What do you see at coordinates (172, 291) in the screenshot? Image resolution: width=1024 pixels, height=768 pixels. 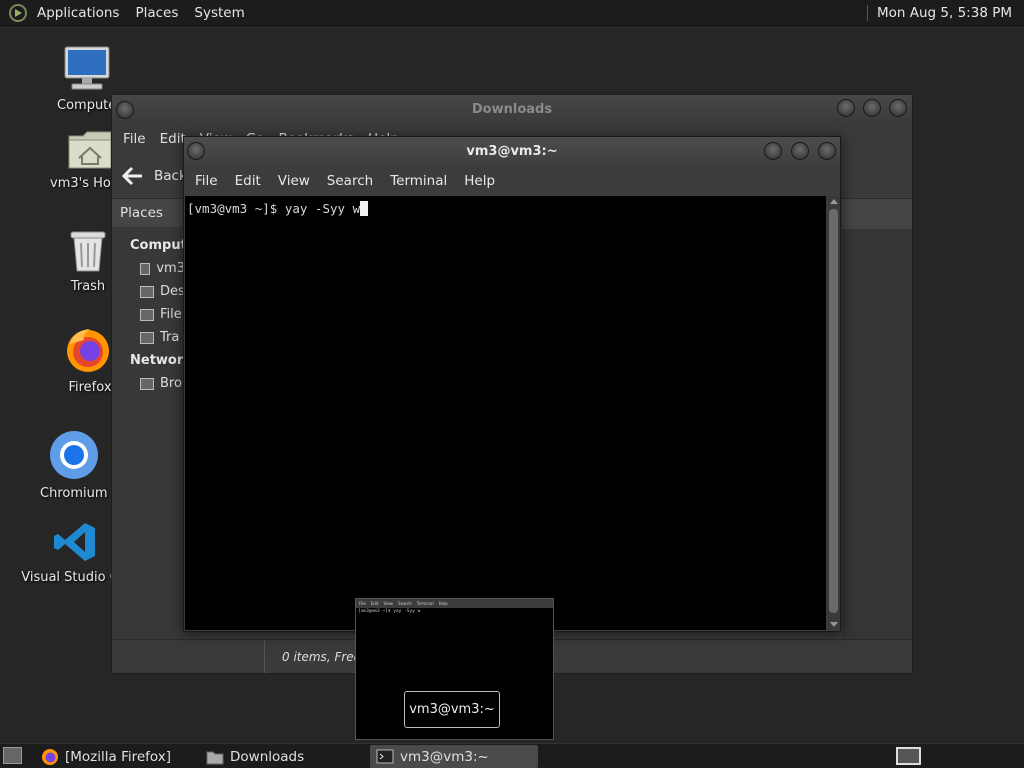 I see `sidebar-item-label: Des` at bounding box center [172, 291].